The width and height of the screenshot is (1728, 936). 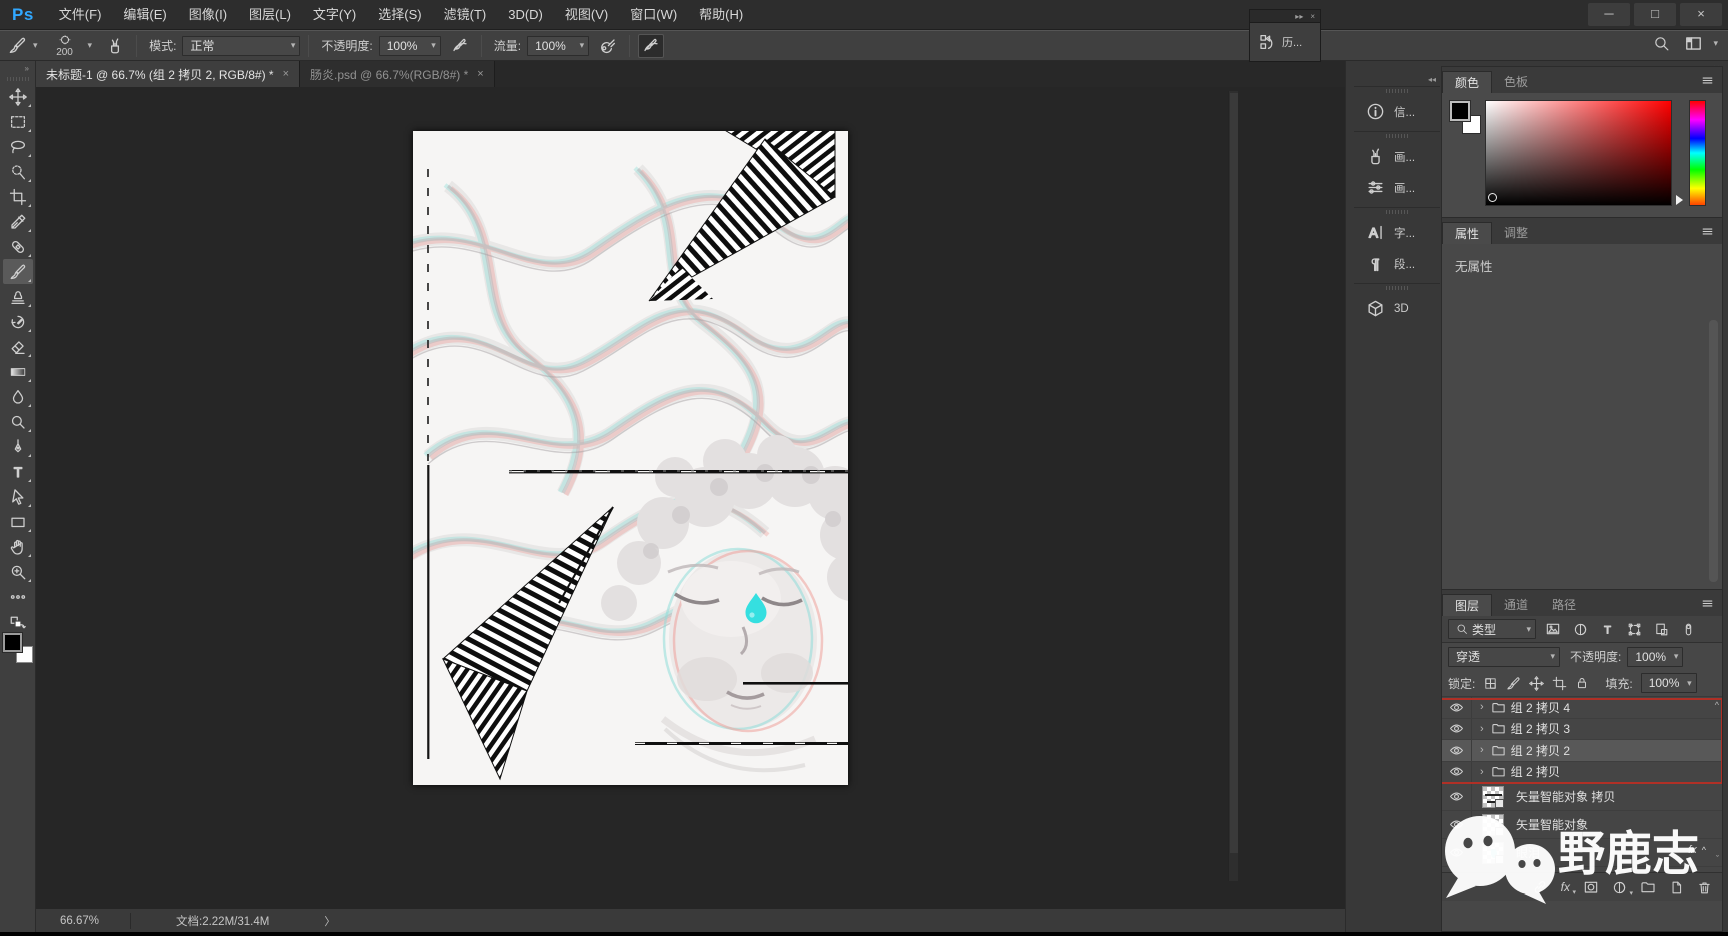 What do you see at coordinates (1490, 683) in the screenshot?
I see `lock-transparency-icon` at bounding box center [1490, 683].